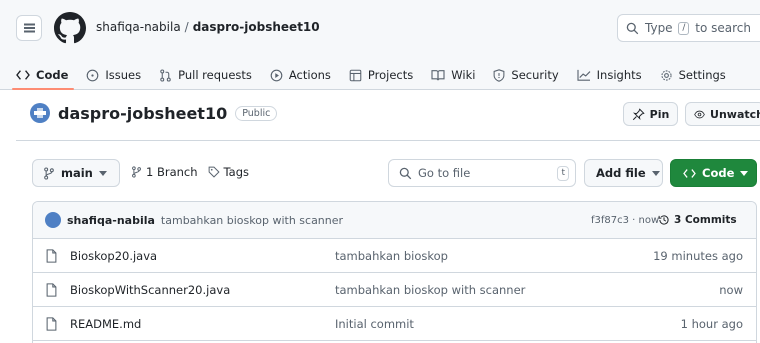 The height and width of the screenshot is (343, 760). I want to click on file-commit-date: now, so click(731, 289).